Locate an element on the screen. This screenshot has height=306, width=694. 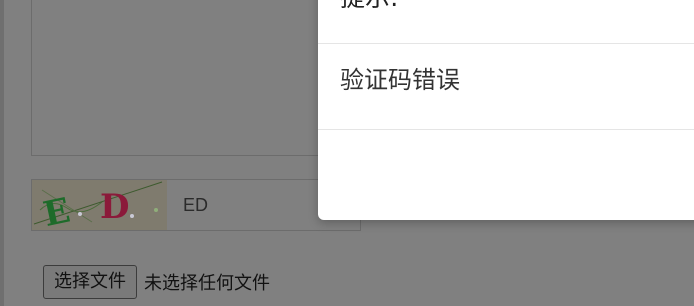
modal-title: 提示: is located at coordinates (369, 9).